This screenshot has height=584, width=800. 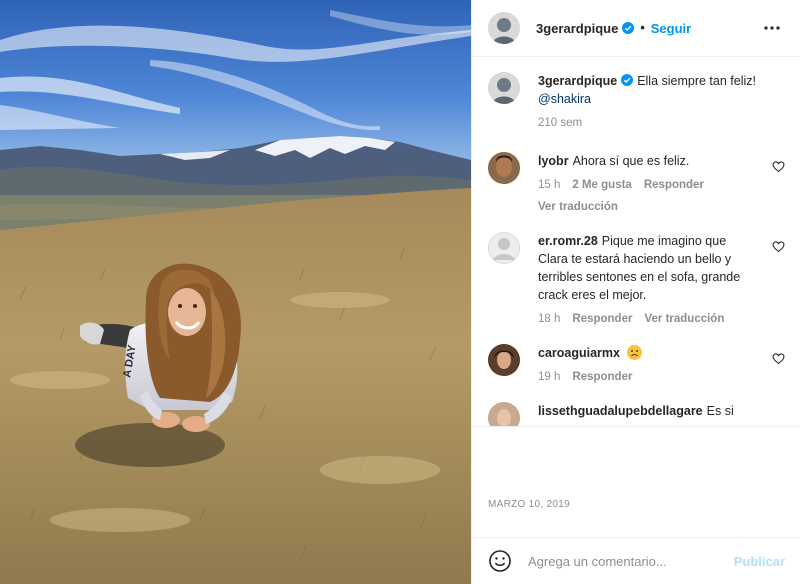 I want to click on follow-button: Seguir, so click(x=671, y=28).